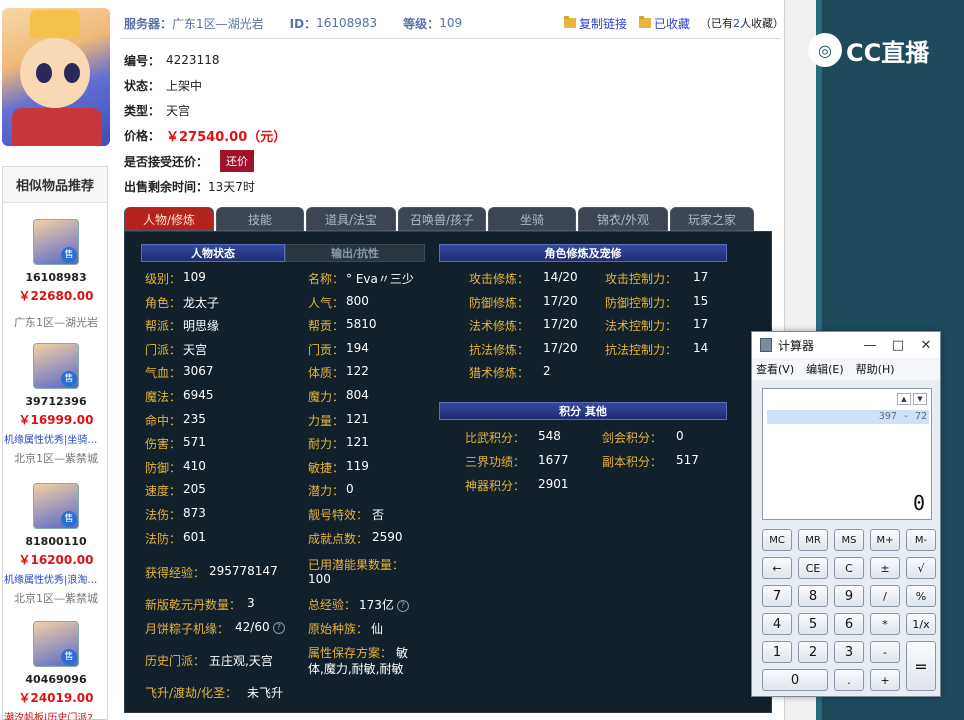 The height and width of the screenshot is (720, 964). Describe the element at coordinates (813, 568) in the screenshot. I see `calc-key: CE` at that location.